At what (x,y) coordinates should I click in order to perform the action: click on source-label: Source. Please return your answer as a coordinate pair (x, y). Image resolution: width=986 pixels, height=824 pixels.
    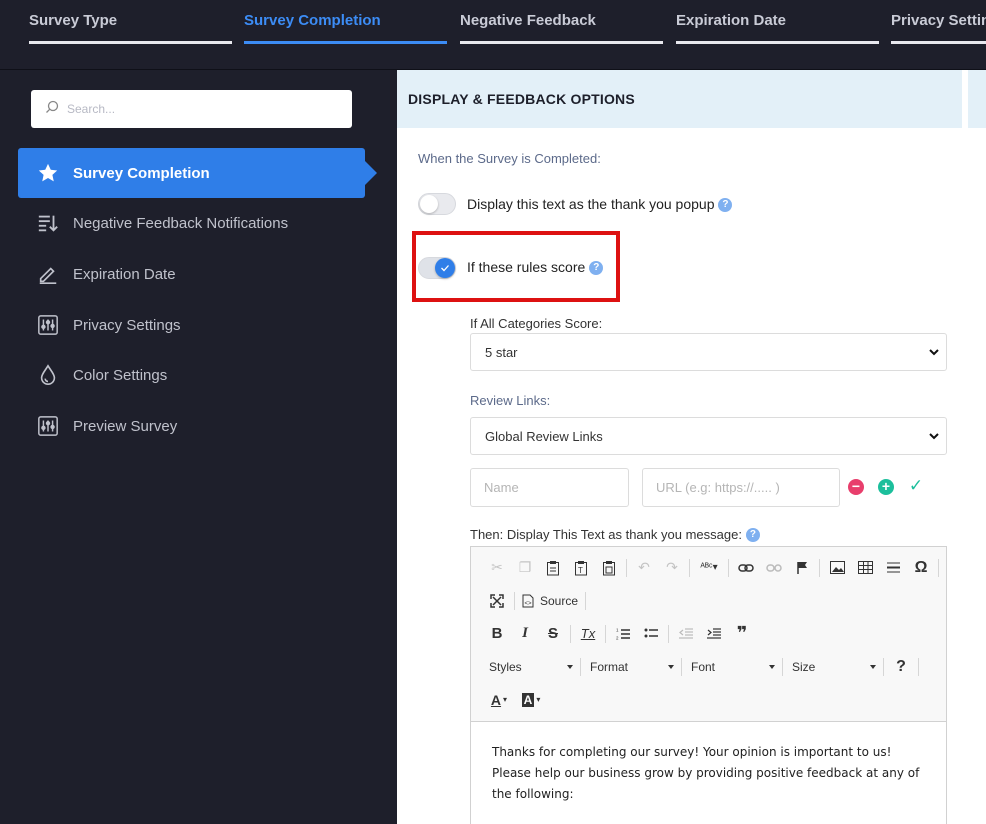
    Looking at the image, I should click on (559, 600).